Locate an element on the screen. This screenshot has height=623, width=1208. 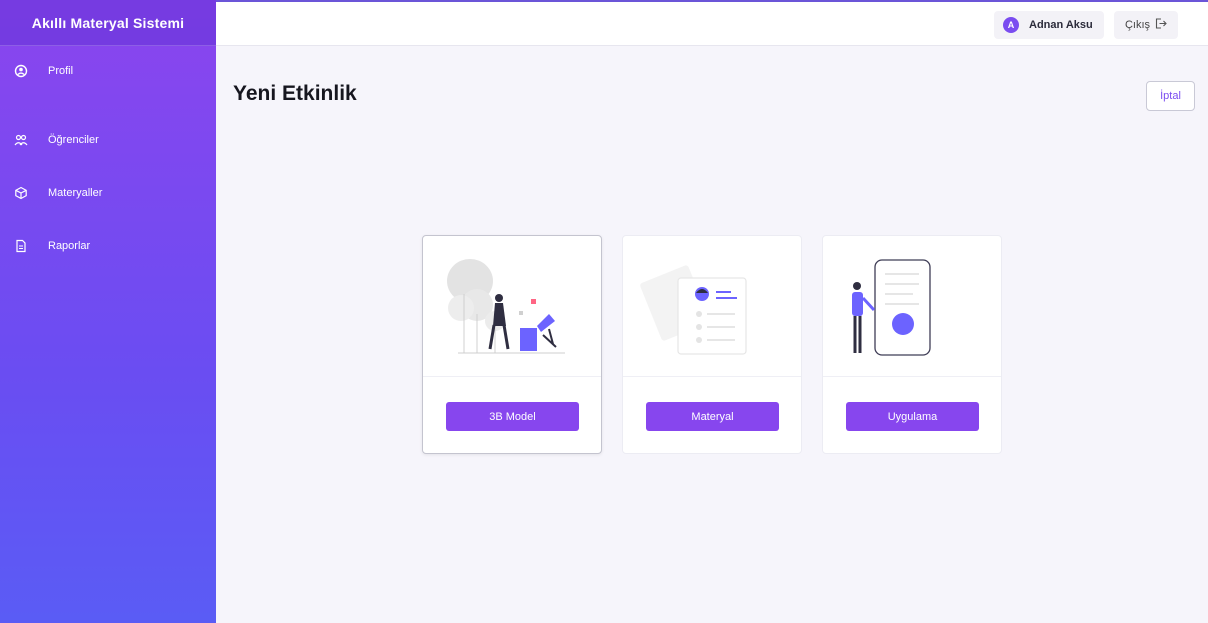
card-material: Materyal is located at coordinates (712, 344).